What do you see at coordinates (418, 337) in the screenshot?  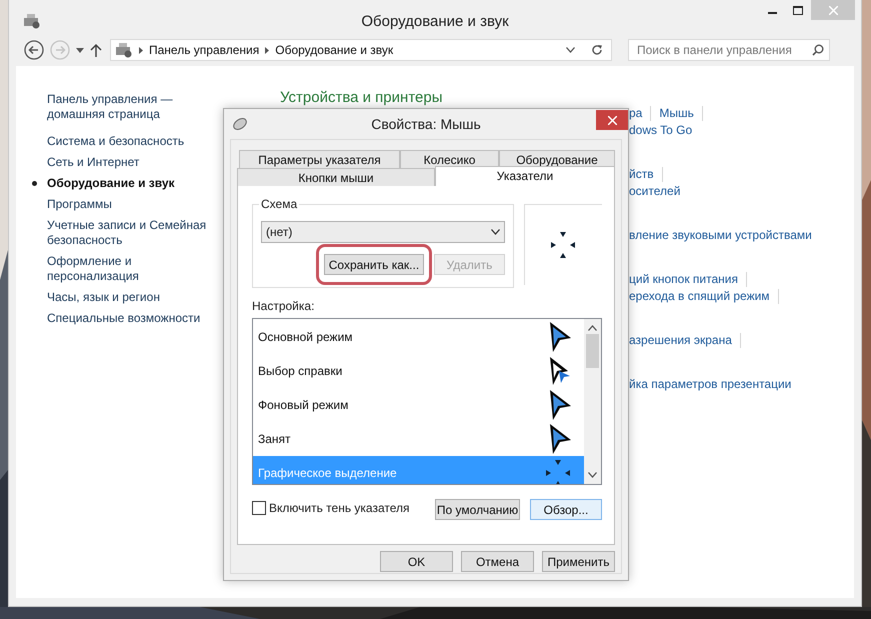 I see `cursor-row: Основной режим` at bounding box center [418, 337].